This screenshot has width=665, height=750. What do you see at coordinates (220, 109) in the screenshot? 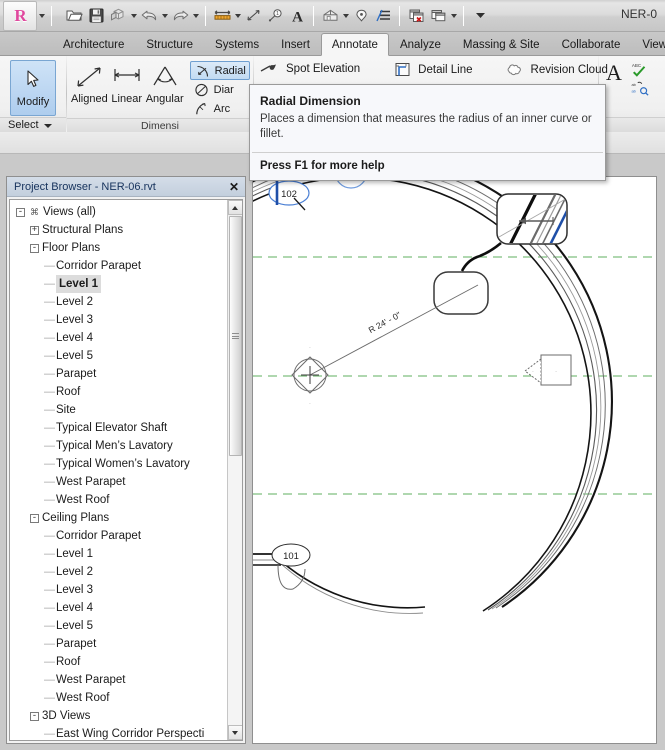
I see `arc-length-dimension-button: Arc` at bounding box center [220, 109].